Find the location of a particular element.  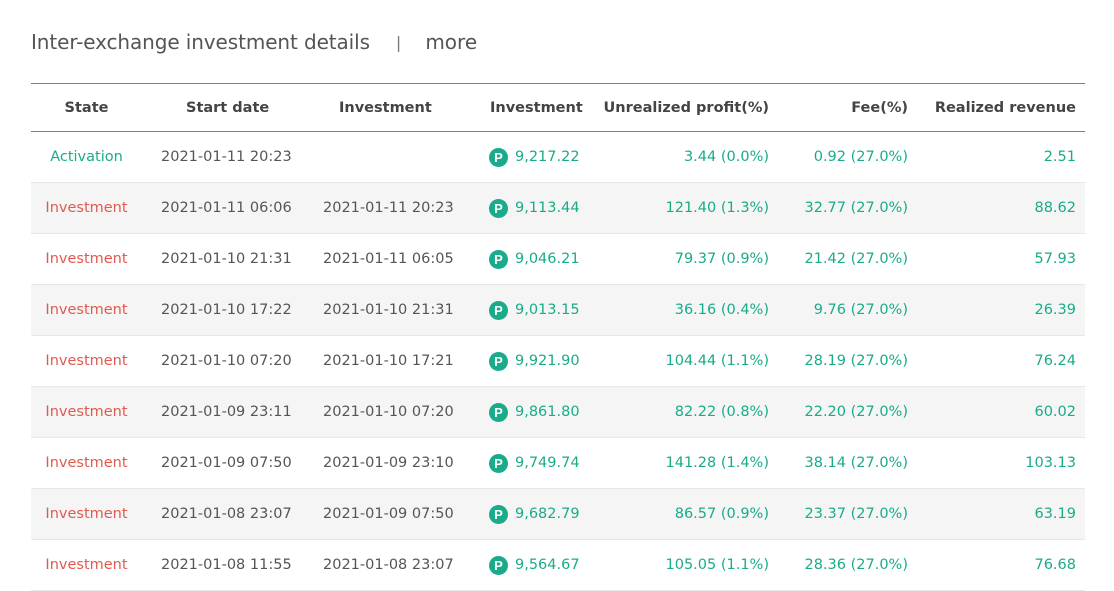

investment-cell: P 9,564.67 is located at coordinates (530, 565).